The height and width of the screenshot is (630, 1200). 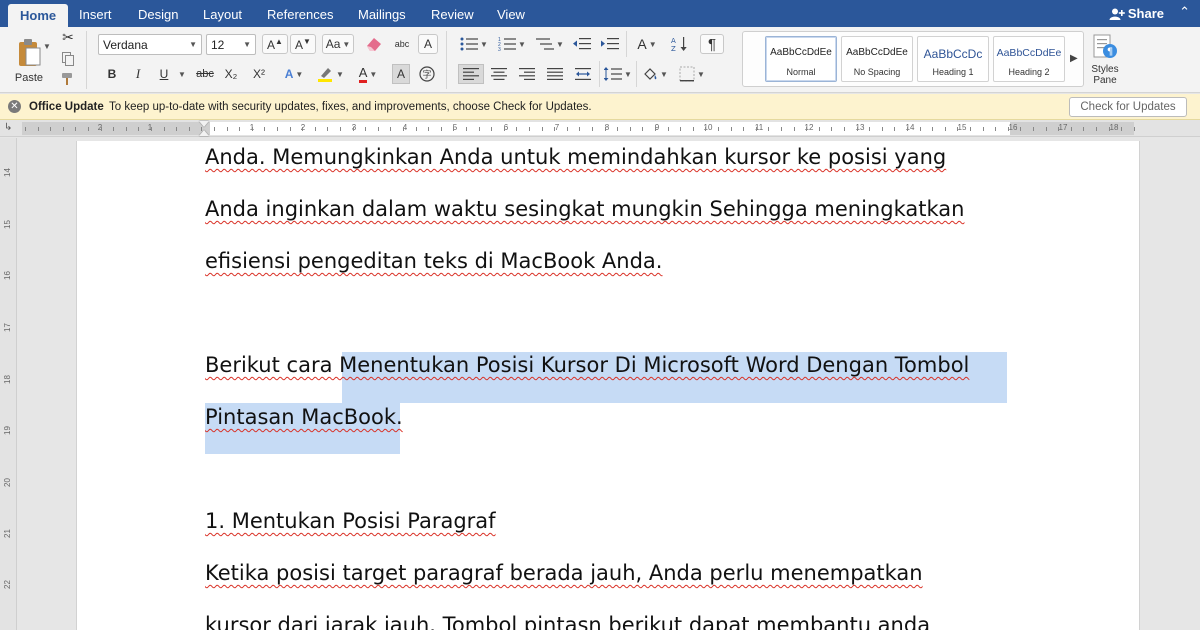 What do you see at coordinates (86, 60) in the screenshot?
I see `ribbon-separator` at bounding box center [86, 60].